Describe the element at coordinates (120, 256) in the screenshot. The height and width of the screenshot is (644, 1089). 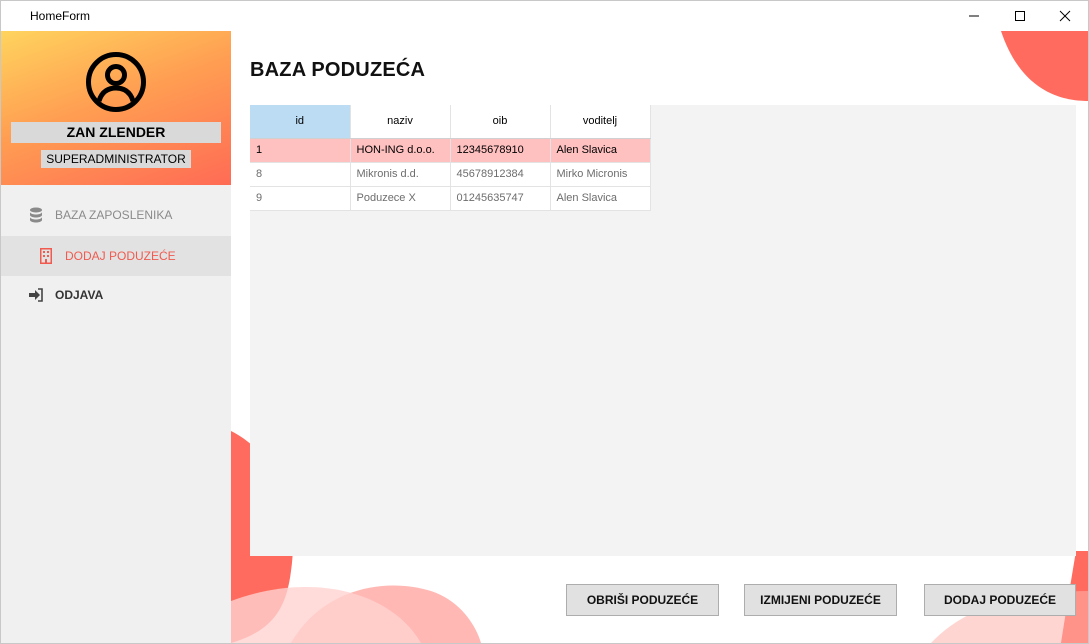
I see `sidebar-item-label: DODAJ PODUZEĆE` at that location.